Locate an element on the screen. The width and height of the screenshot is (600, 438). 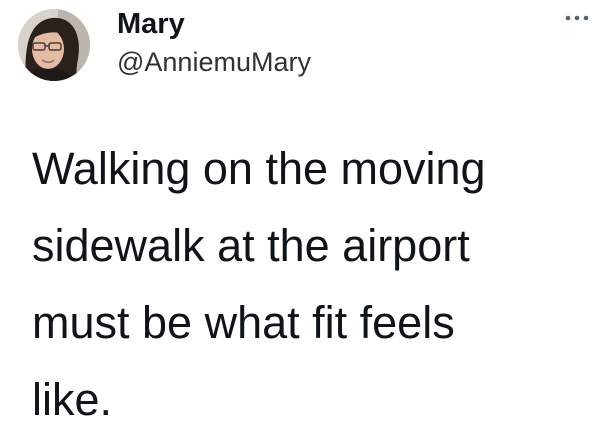
avatar is located at coordinates (54, 45).